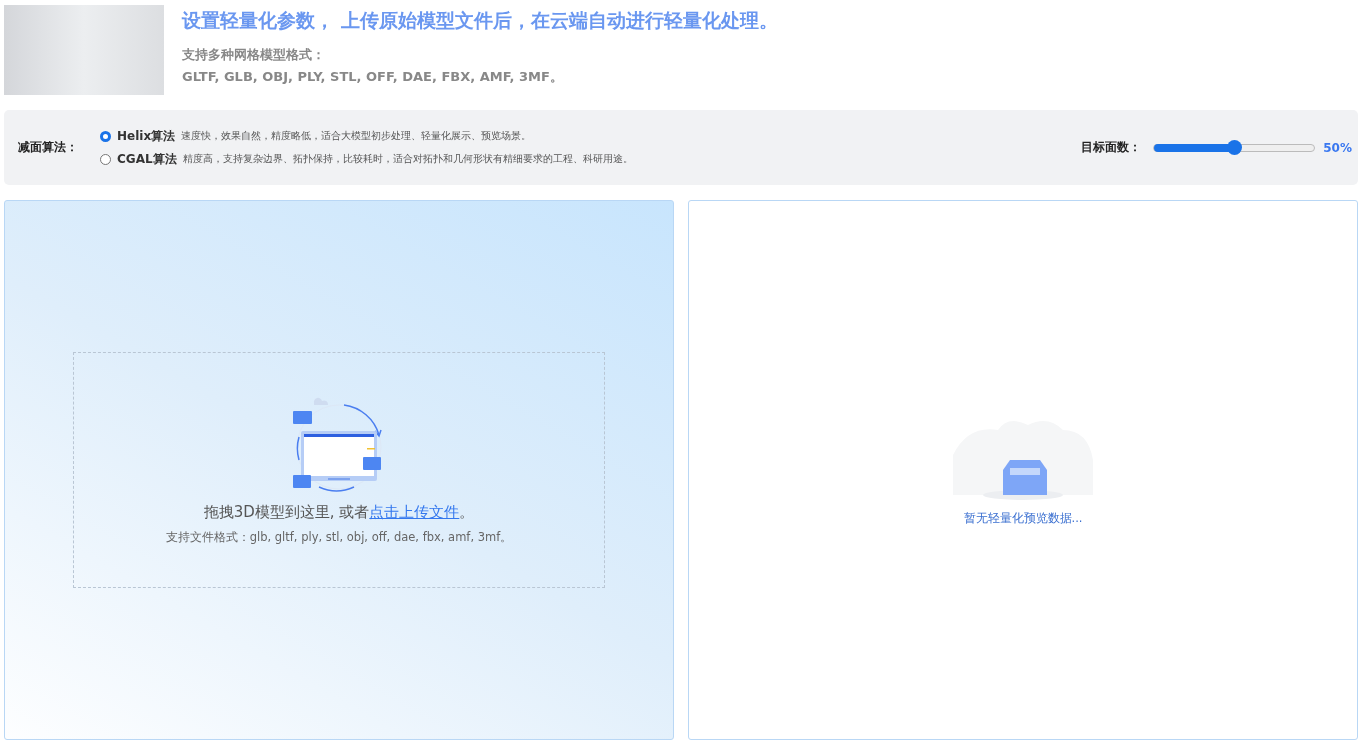 Image resolution: width=1362 pixels, height=743 pixels. What do you see at coordinates (339, 537) in the screenshot?
I see `supported-formats: 支持文件格式：glb, gltf, ply, stl, obj, off, dae, fbx, amf, 3mf。` at bounding box center [339, 537].